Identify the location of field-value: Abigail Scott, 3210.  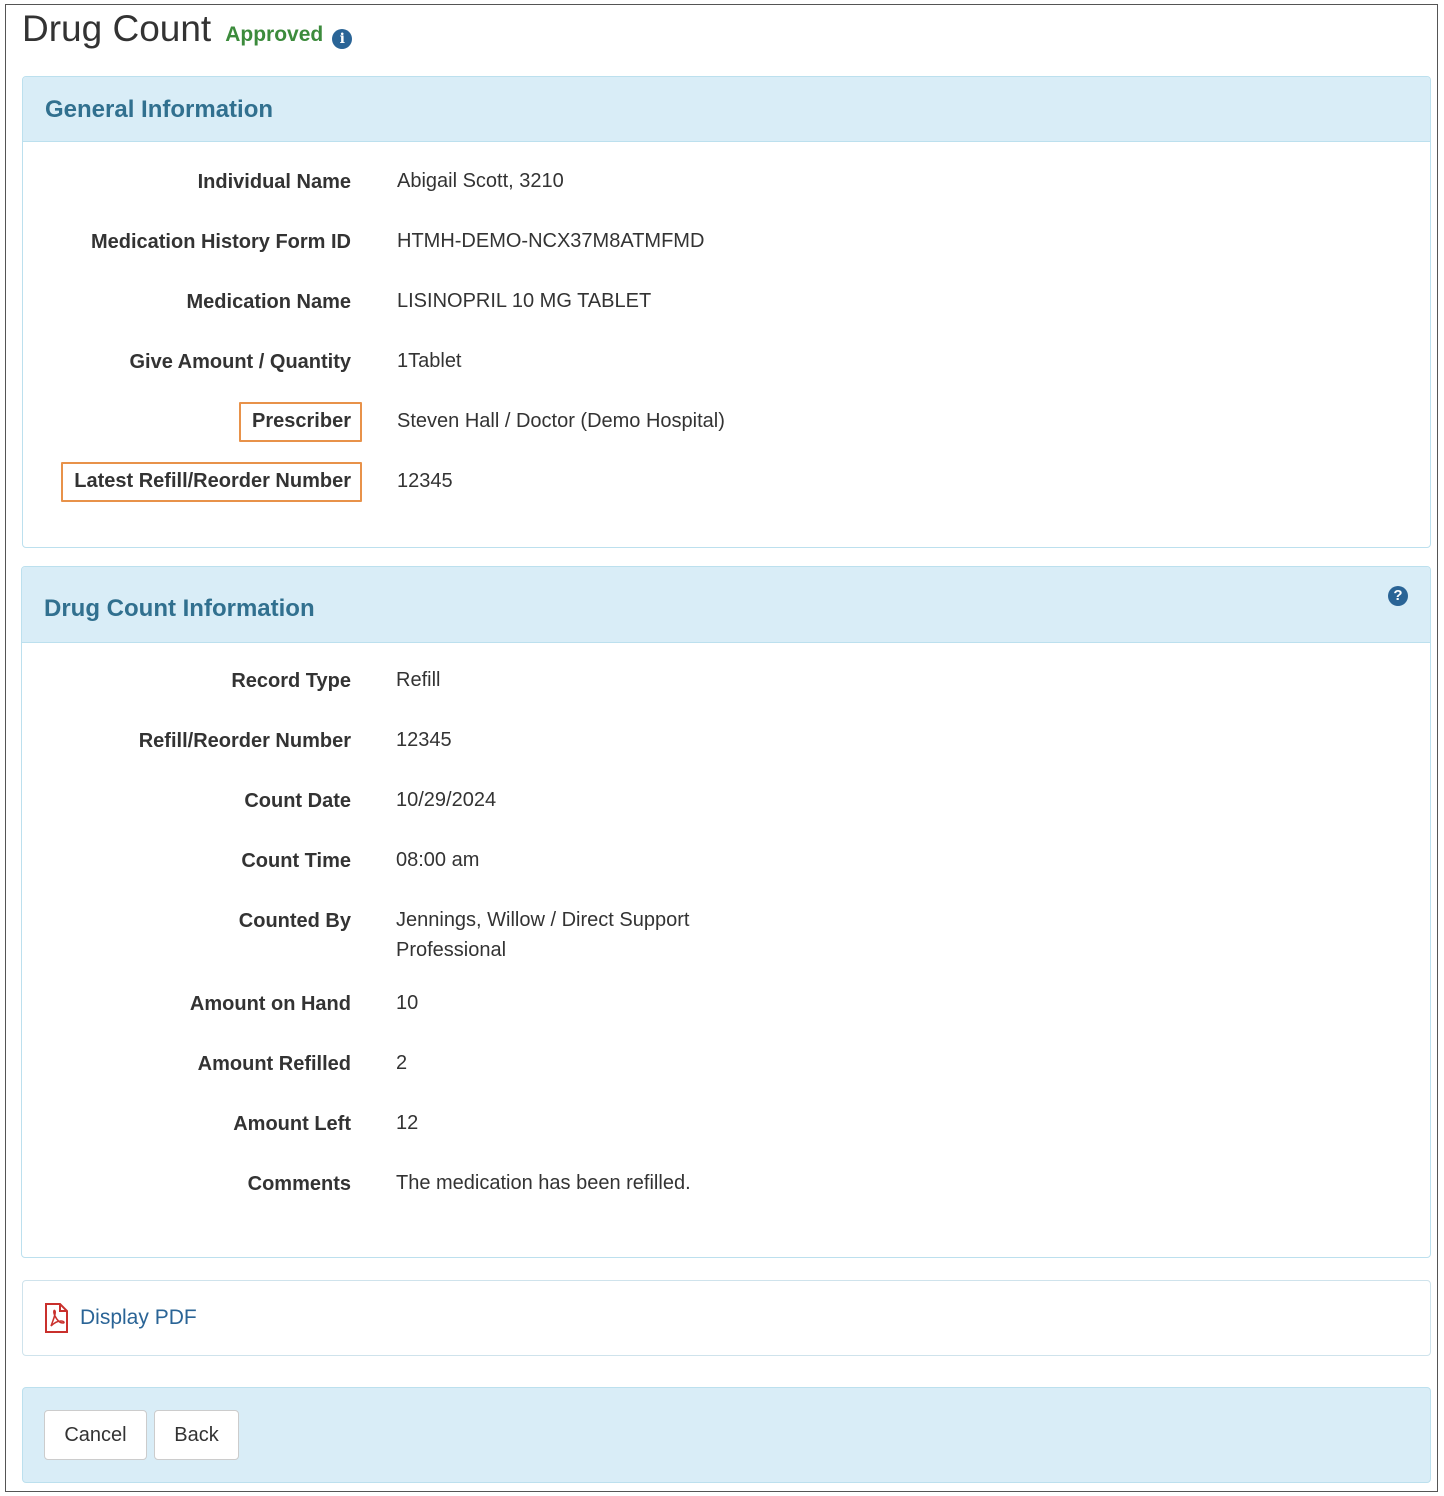
(480, 181).